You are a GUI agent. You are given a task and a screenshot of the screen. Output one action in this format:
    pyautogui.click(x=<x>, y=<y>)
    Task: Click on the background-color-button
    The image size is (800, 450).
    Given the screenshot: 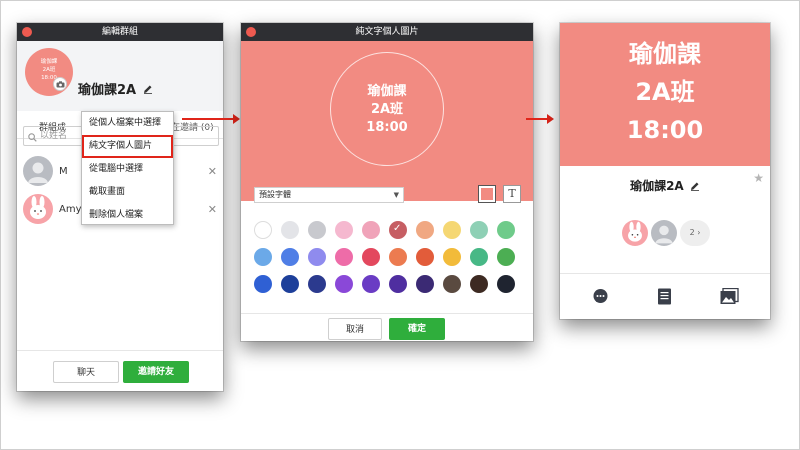 What is the action you would take?
    pyautogui.click(x=487, y=194)
    